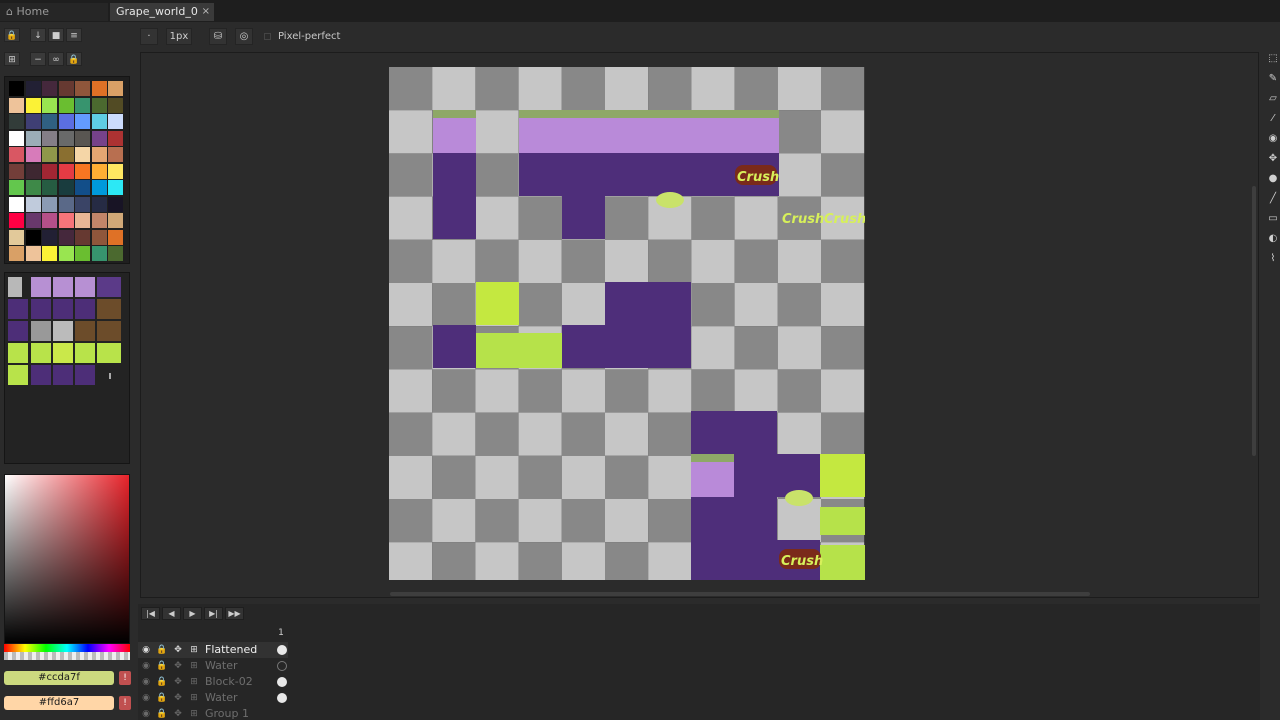 Image resolution: width=1280 pixels, height=720 pixels. Describe the element at coordinates (54, 12) in the screenshot. I see `tab-home: ⌂ Home` at that location.